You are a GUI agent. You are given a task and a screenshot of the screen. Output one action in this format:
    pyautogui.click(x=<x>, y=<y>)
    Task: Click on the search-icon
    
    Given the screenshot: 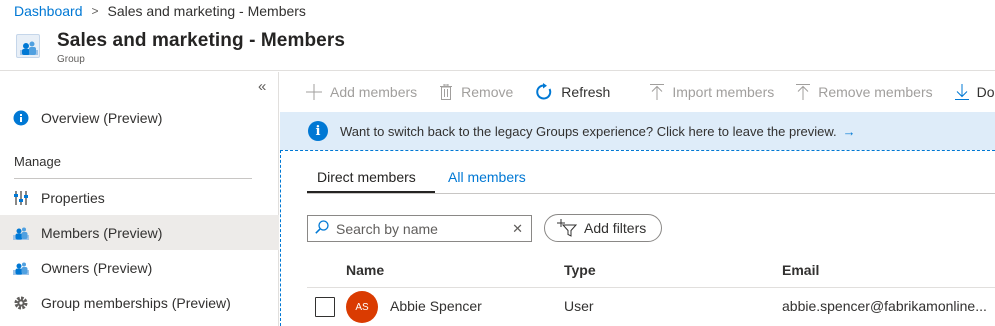 What is the action you would take?
    pyautogui.click(x=322, y=228)
    